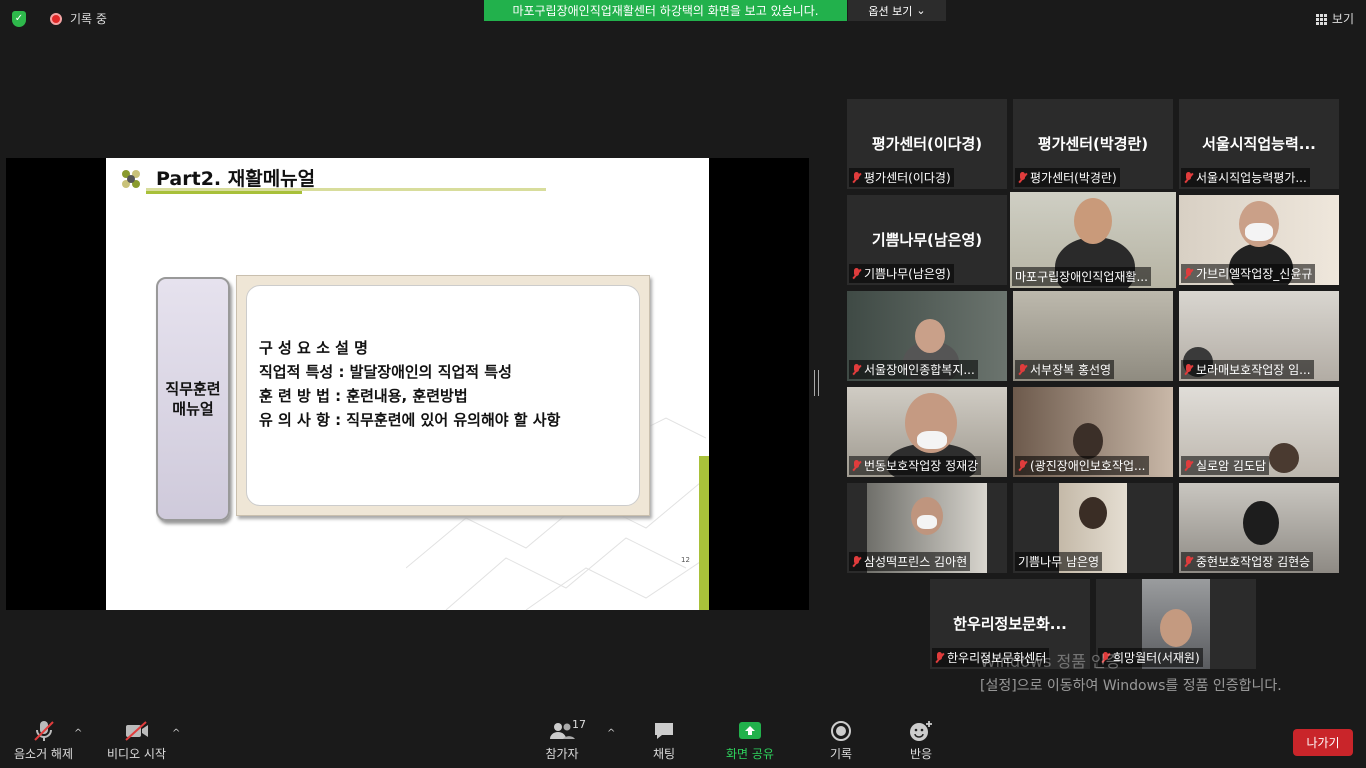 This screenshot has height=768, width=1366. I want to click on video-options-caret-icon: ^, so click(176, 733).